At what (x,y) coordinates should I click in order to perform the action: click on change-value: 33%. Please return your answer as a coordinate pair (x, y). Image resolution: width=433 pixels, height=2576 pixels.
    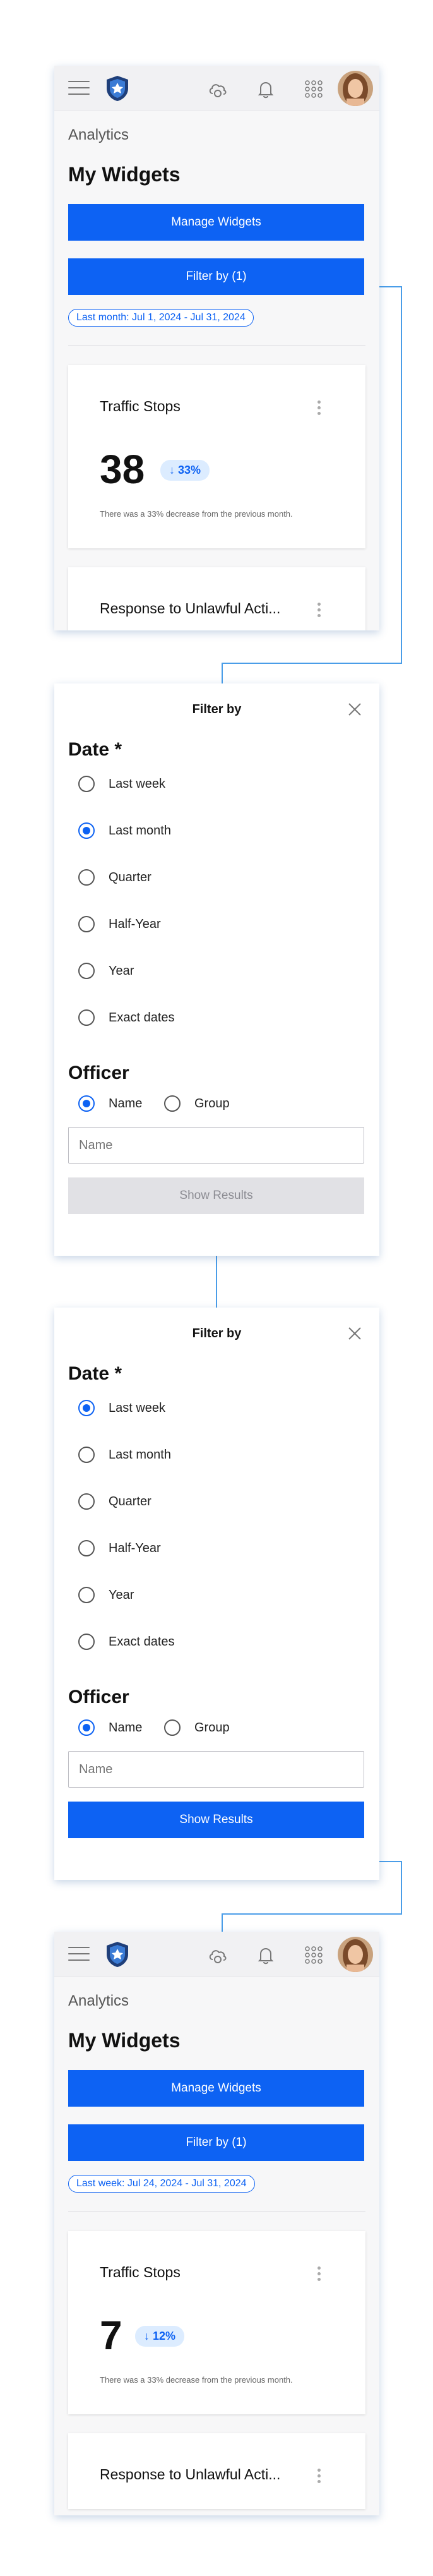
    Looking at the image, I should click on (189, 470).